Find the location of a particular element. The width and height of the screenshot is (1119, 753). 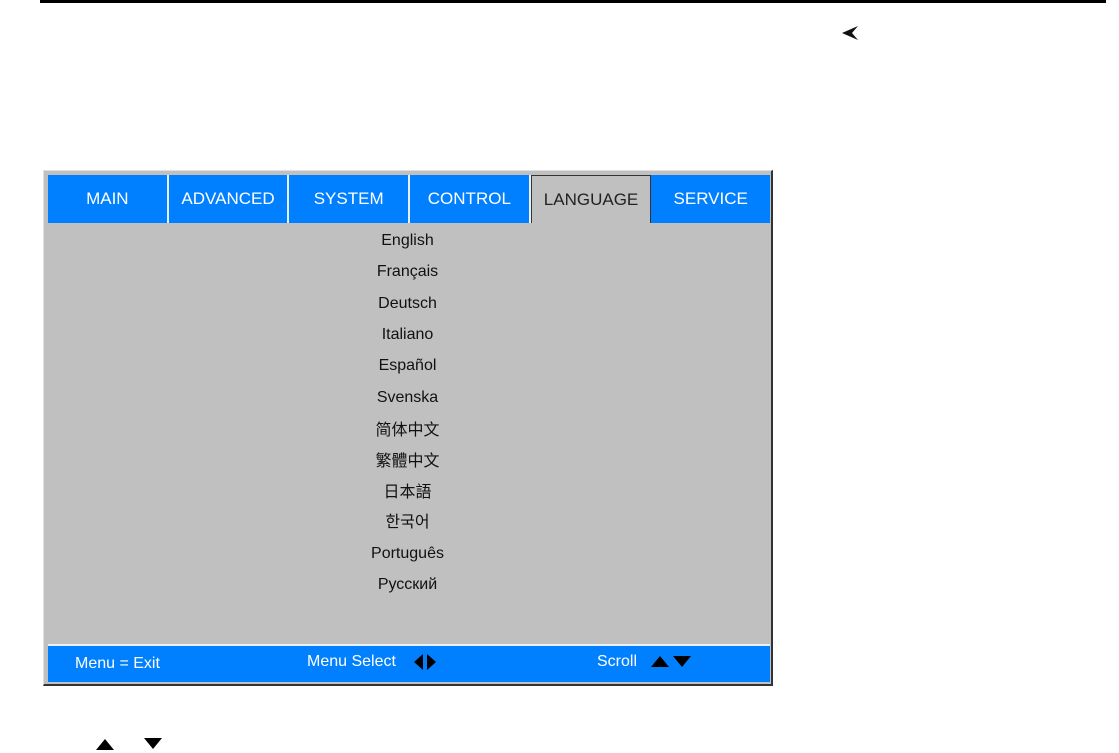

language-label: 日本語 is located at coordinates (407, 492).